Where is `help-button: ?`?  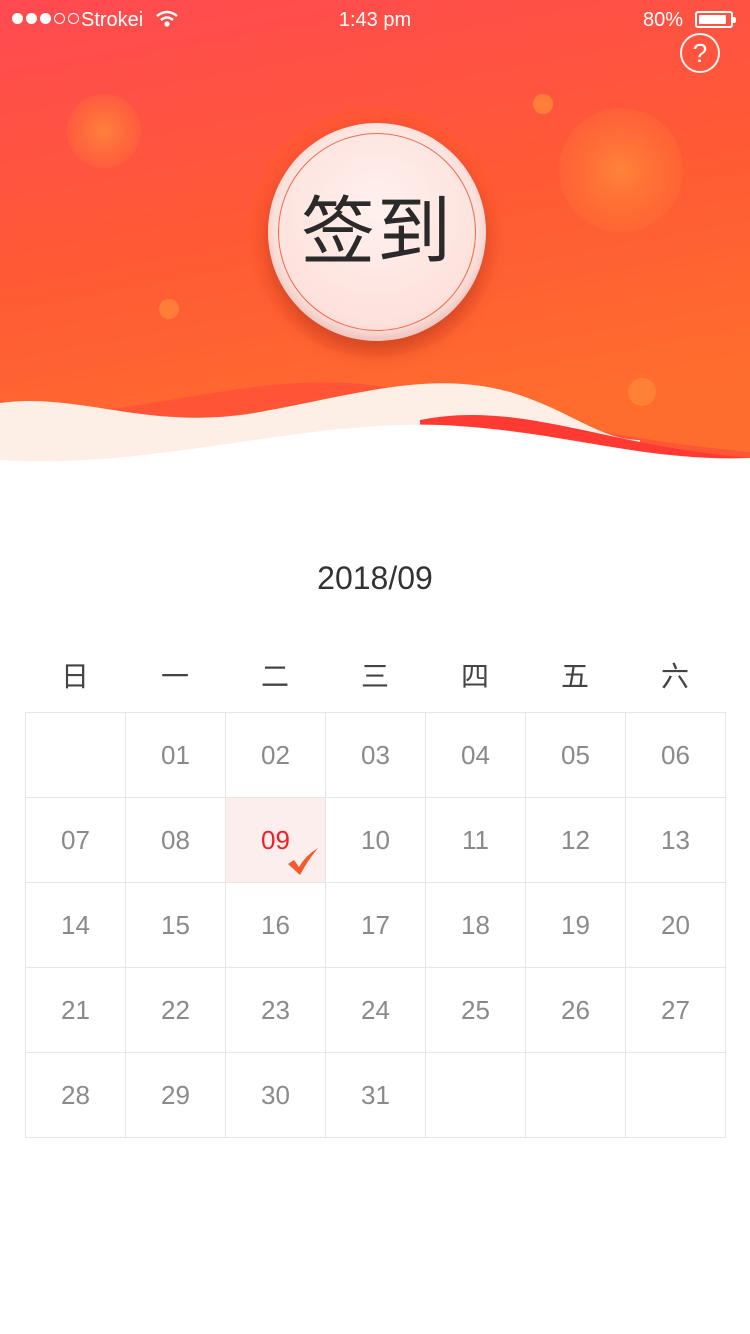 help-button: ? is located at coordinates (700, 53).